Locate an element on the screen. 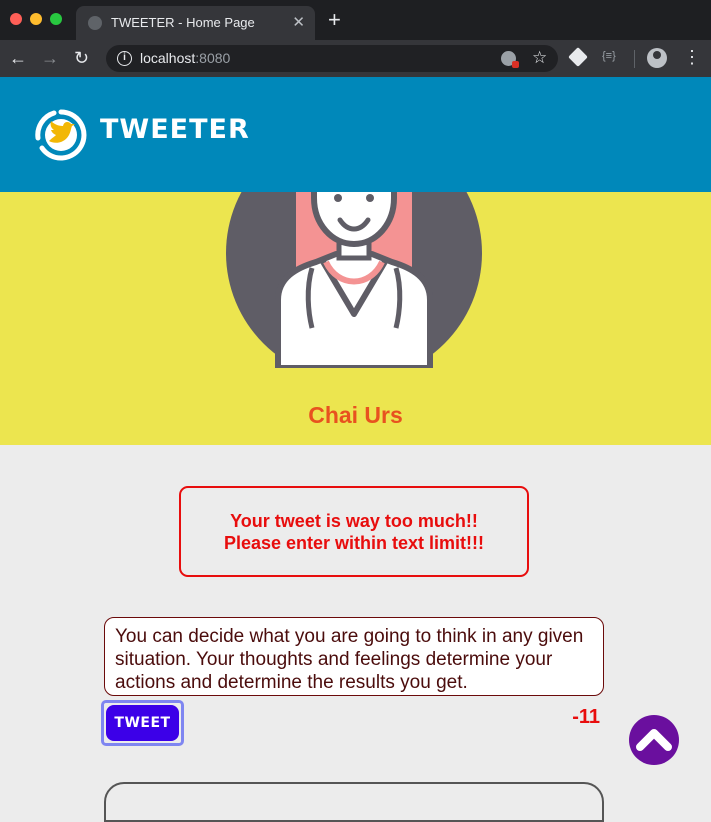 The image size is (711, 822). new-tab-button: + is located at coordinates (334, 20).